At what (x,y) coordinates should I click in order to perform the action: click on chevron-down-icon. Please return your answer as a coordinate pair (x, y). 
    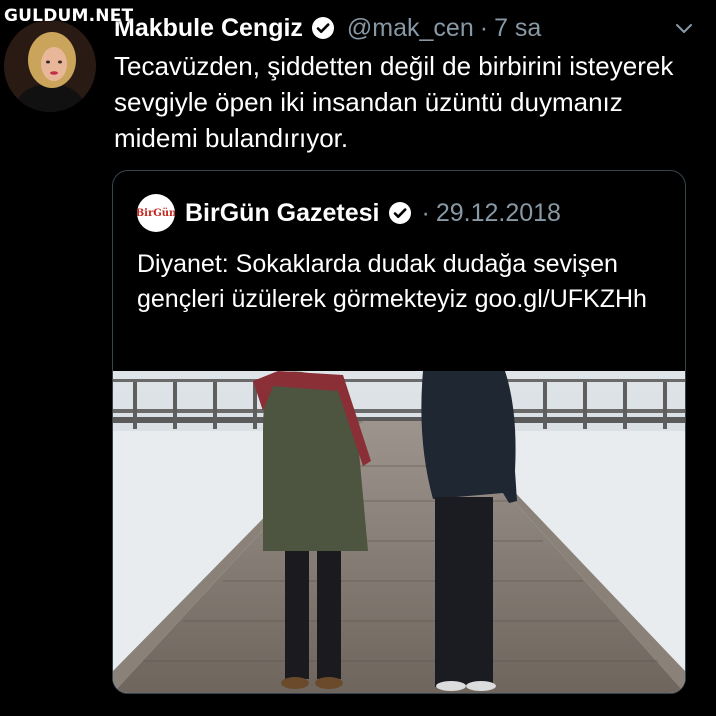
    Looking at the image, I should click on (684, 31).